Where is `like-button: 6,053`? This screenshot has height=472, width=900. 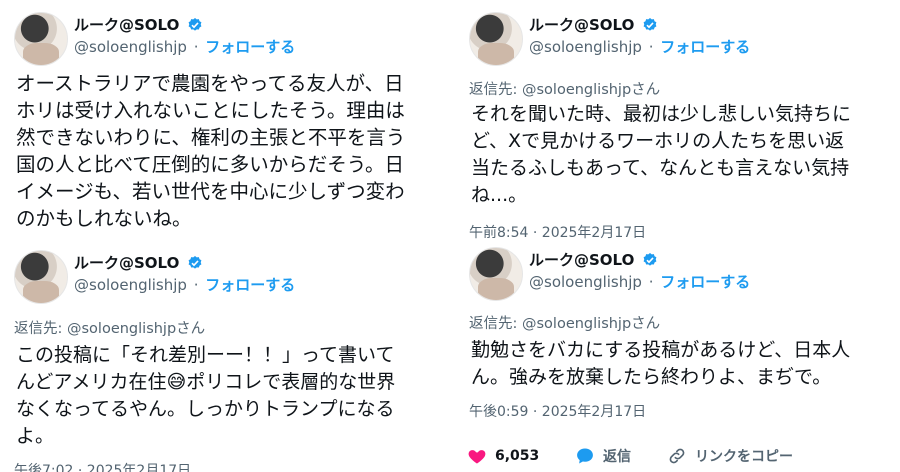 like-button: 6,053 is located at coordinates (503, 456).